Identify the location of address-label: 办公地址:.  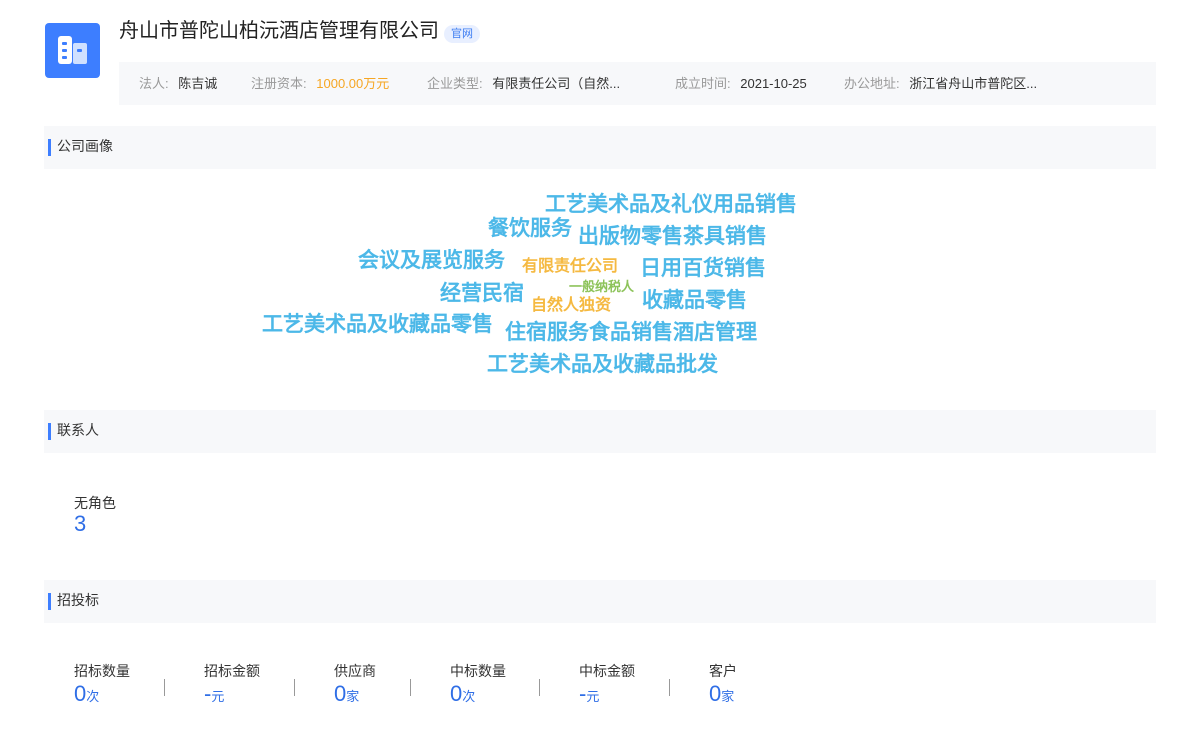
(872, 83).